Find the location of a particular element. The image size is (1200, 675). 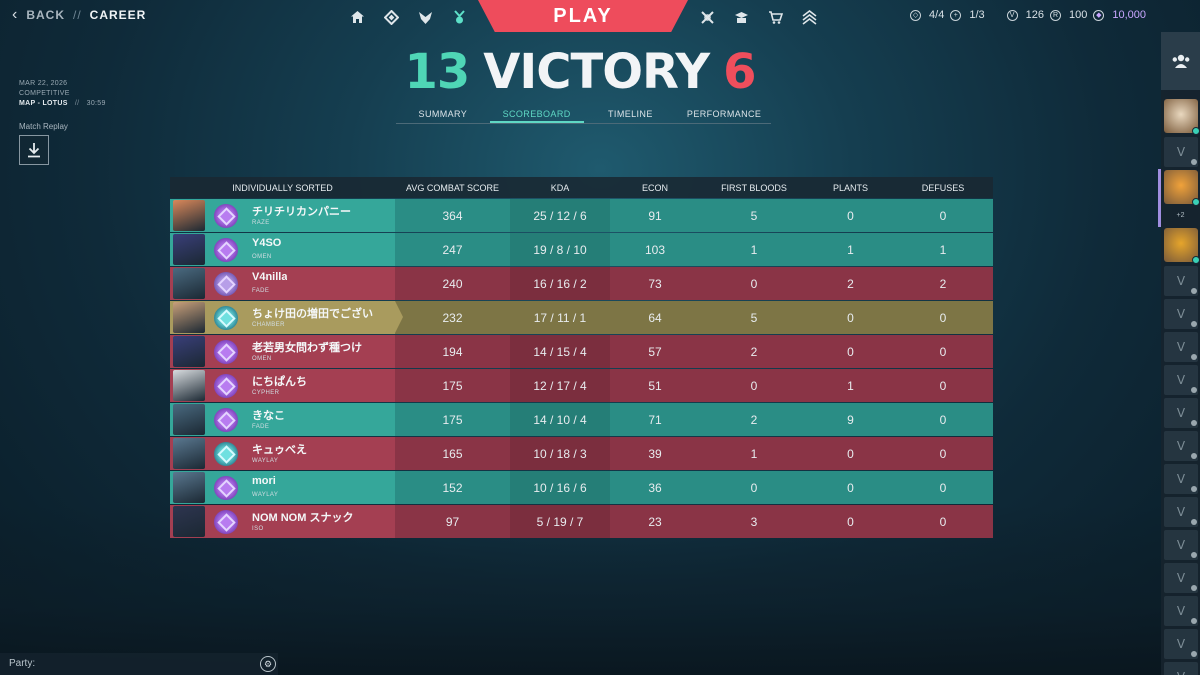

first-bloods-cell: 0 is located at coordinates (754, 487).